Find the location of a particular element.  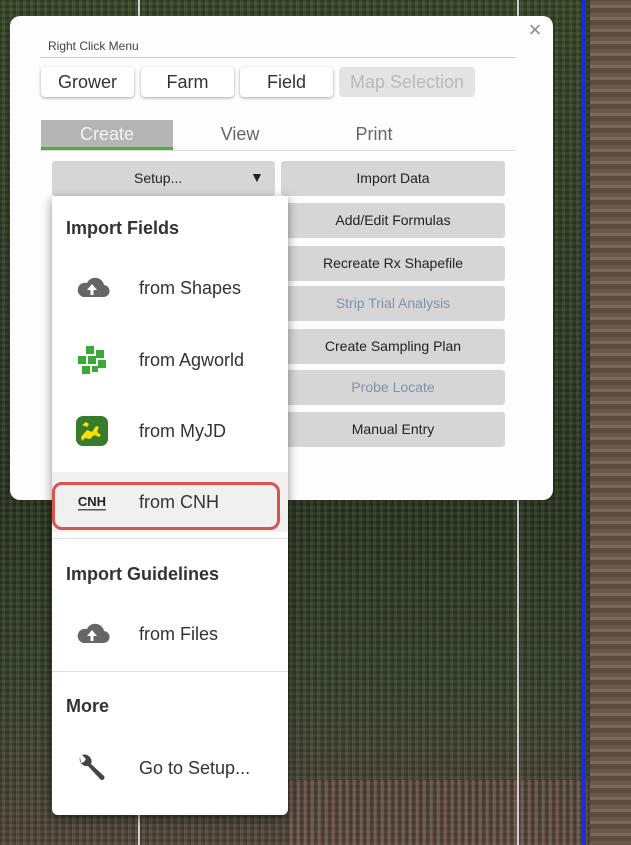

setup-dropdown: Setup... ▼ is located at coordinates (163, 178).